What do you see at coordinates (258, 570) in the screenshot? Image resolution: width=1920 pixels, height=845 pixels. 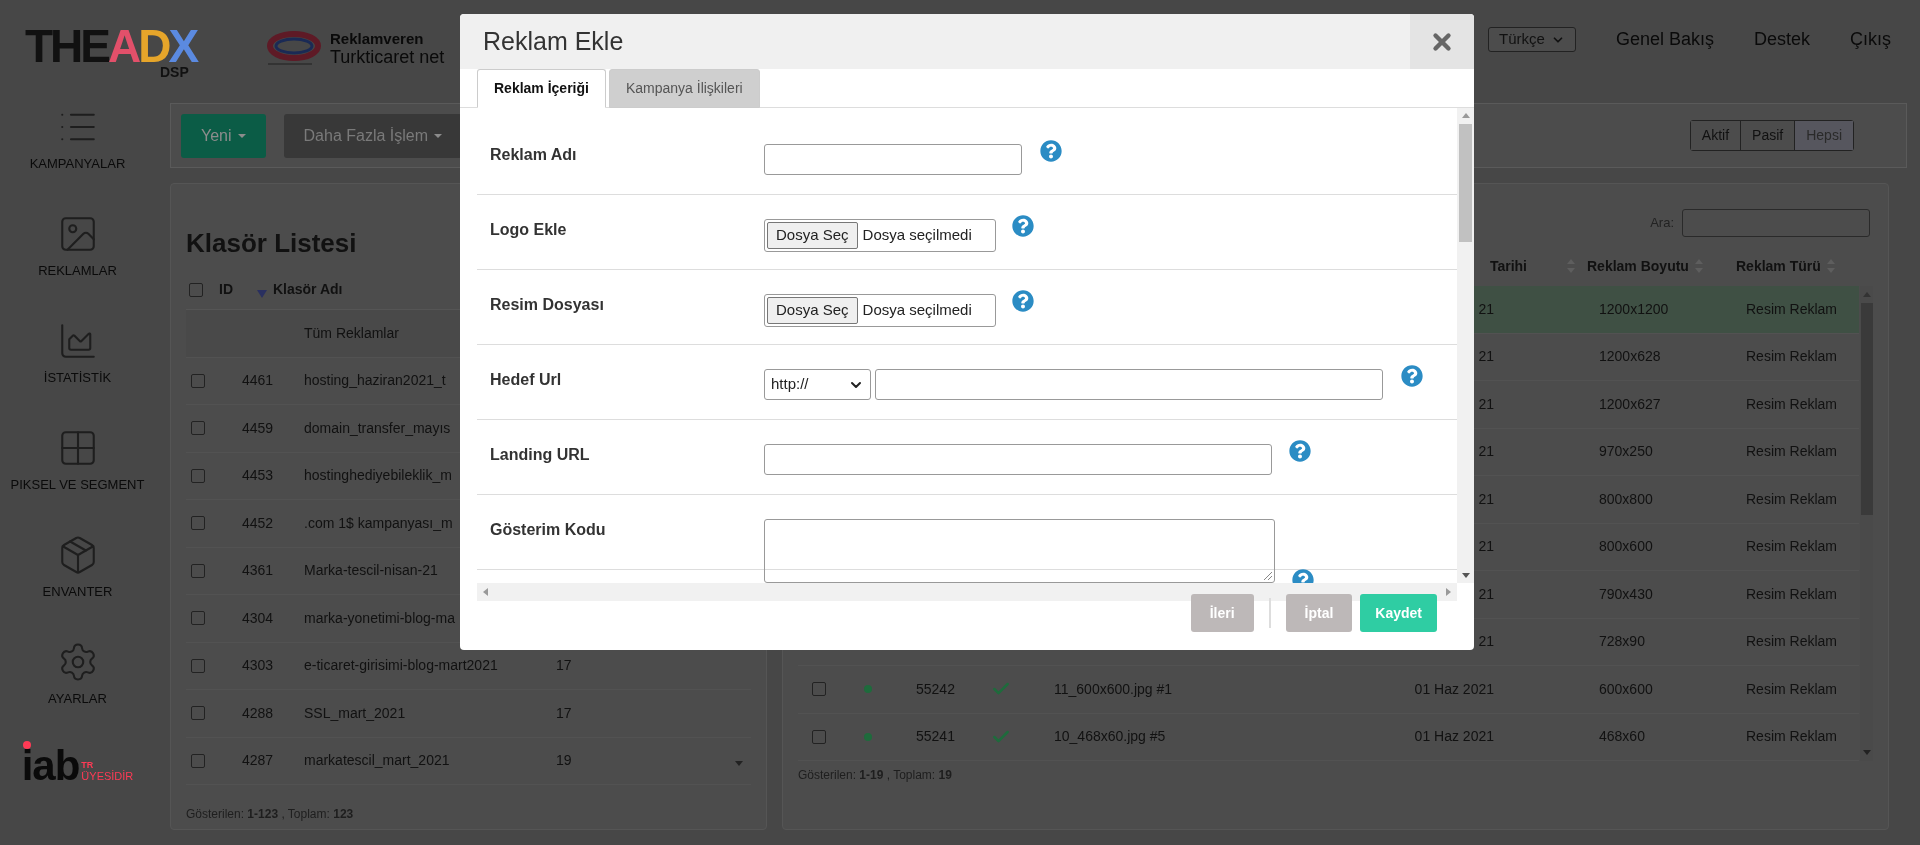 I see `table-cell: 4361` at bounding box center [258, 570].